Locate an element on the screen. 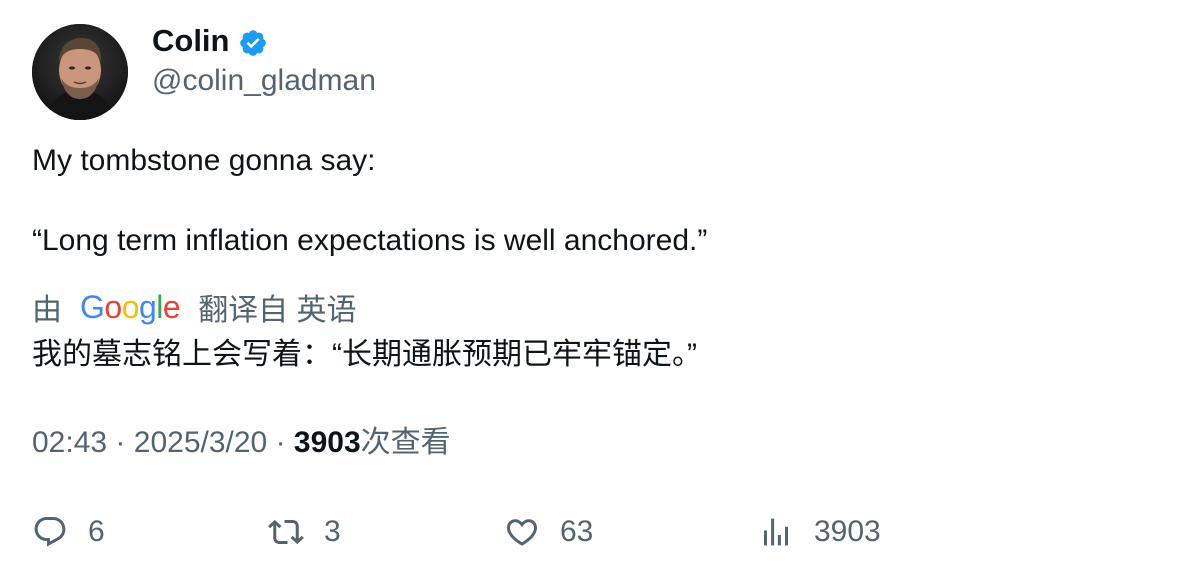 This screenshot has height=578, width=1196. google-logo: Google is located at coordinates (130, 306).